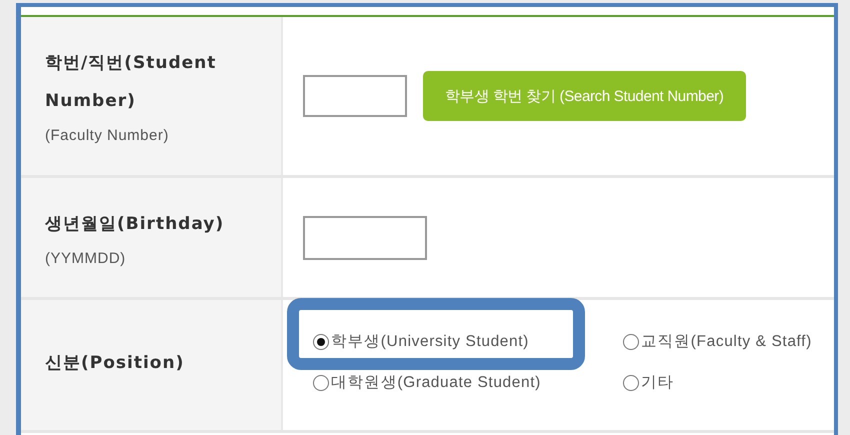 The width and height of the screenshot is (850, 435). I want to click on field-label: 신분(Position), so click(115, 363).